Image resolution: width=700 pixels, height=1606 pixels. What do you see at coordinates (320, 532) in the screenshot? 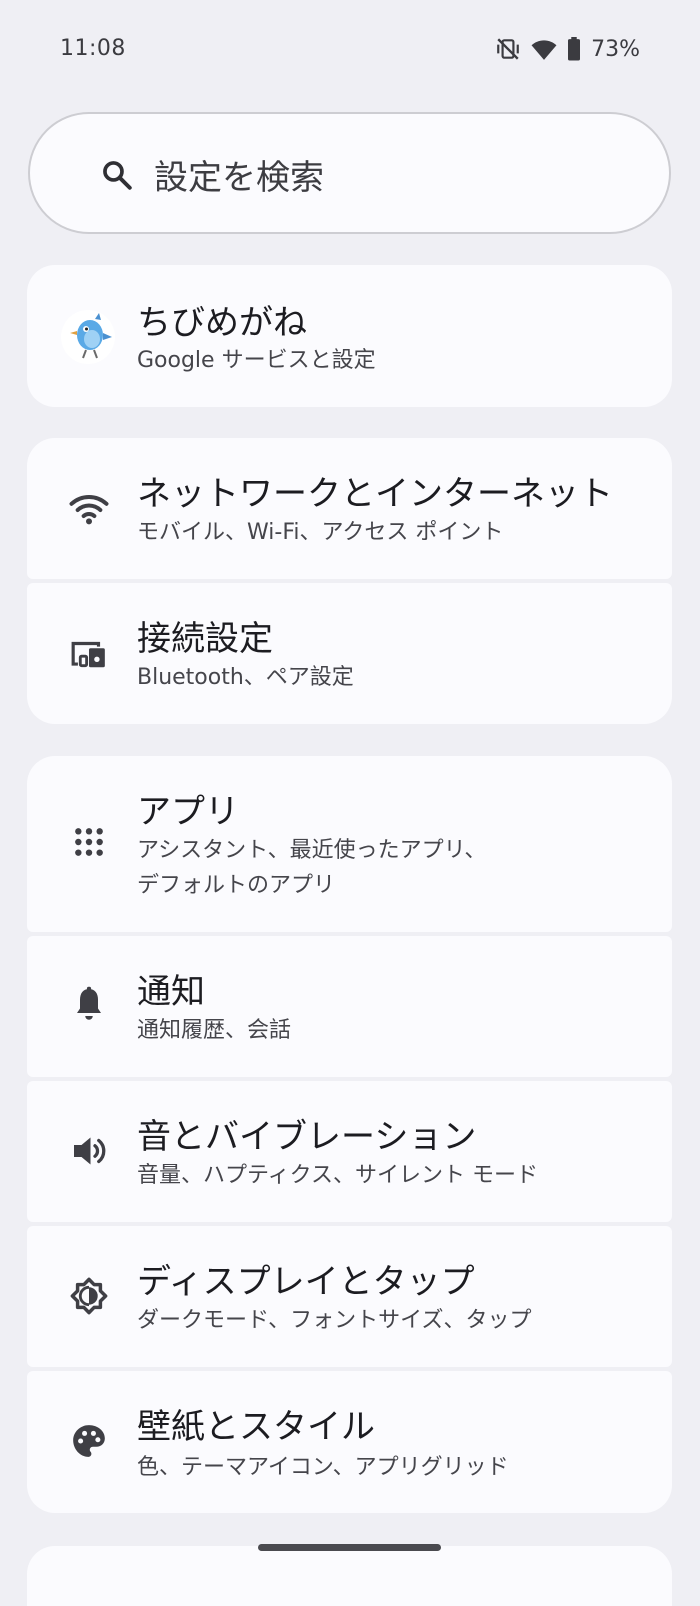
I see `settings-item-subtitle: モバイル、Wi-Fi、アクセス ポイント` at bounding box center [320, 532].